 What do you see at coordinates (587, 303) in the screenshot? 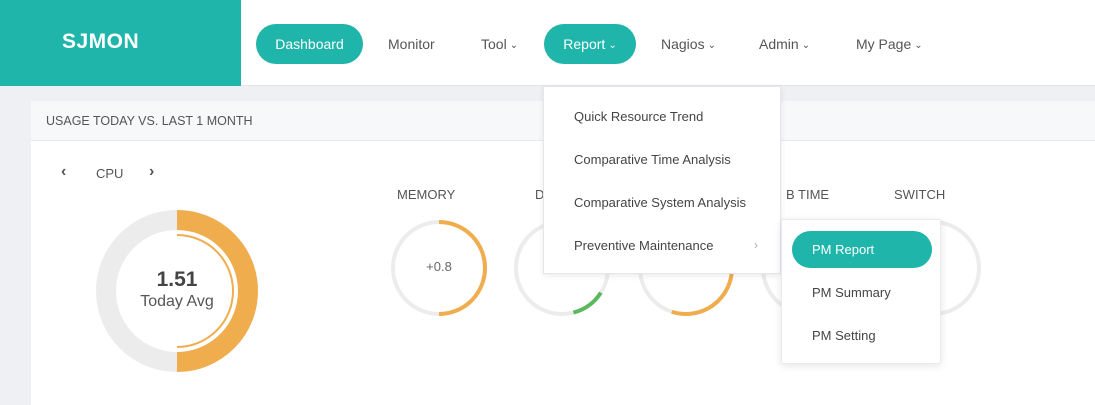
I see `disk-gauge-arc` at bounding box center [587, 303].